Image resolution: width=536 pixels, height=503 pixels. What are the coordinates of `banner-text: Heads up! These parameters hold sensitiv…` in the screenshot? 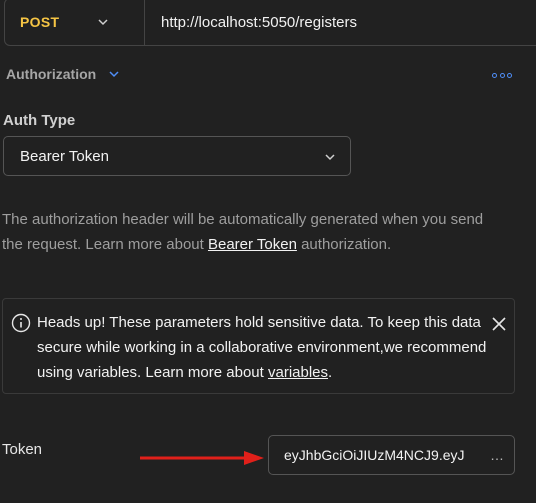 It's located at (262, 347).